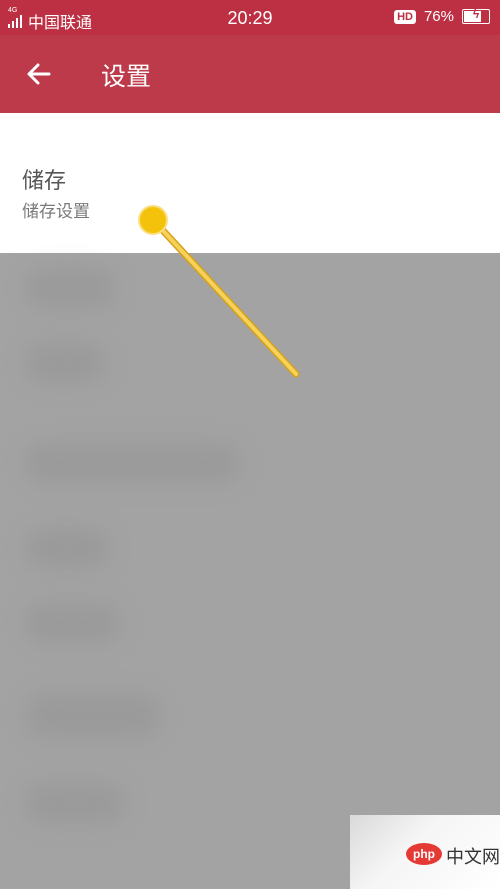 Image resolution: width=500 pixels, height=889 pixels. I want to click on back-arrow-icon, so click(39, 74).